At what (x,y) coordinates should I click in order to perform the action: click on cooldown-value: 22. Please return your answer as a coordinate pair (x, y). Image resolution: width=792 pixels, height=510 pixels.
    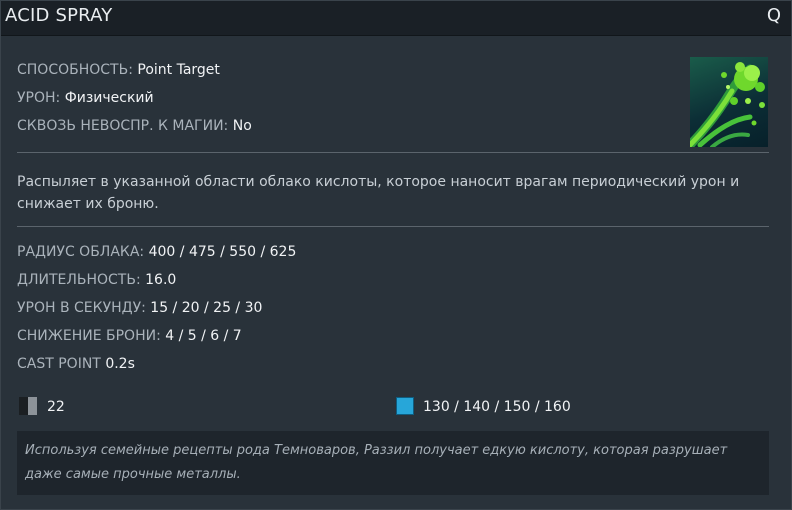
    Looking at the image, I should click on (56, 407).